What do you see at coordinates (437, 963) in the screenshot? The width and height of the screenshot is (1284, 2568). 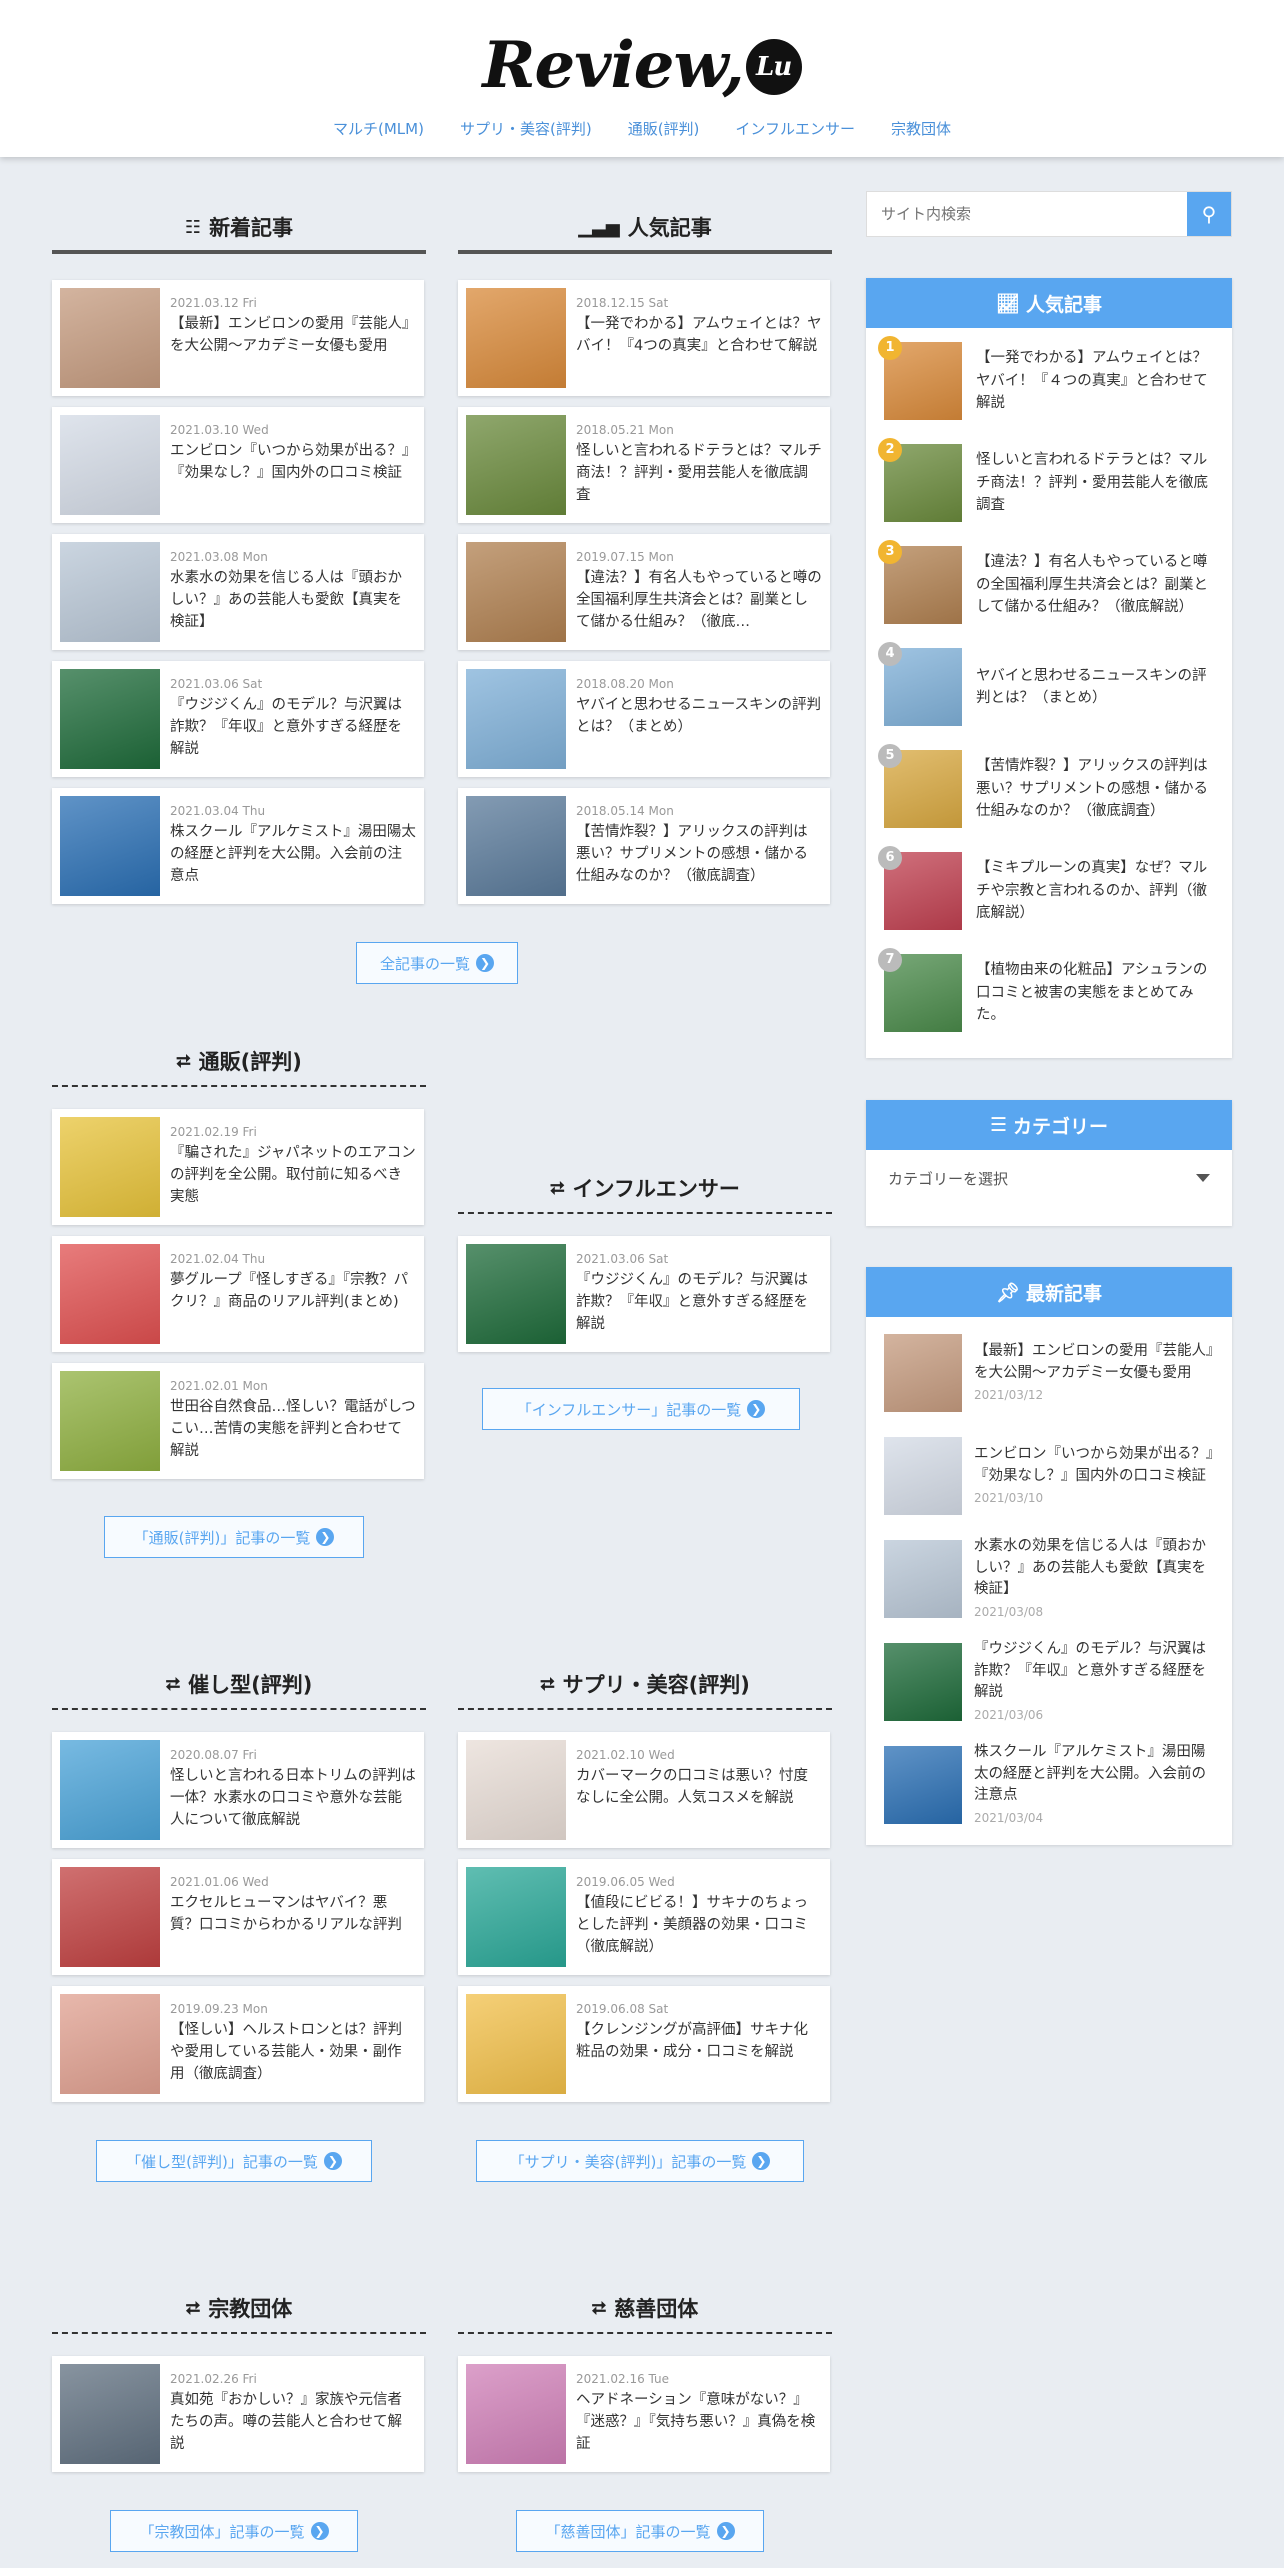 I see `more-button-new: 全記事の一覧 ❯` at bounding box center [437, 963].